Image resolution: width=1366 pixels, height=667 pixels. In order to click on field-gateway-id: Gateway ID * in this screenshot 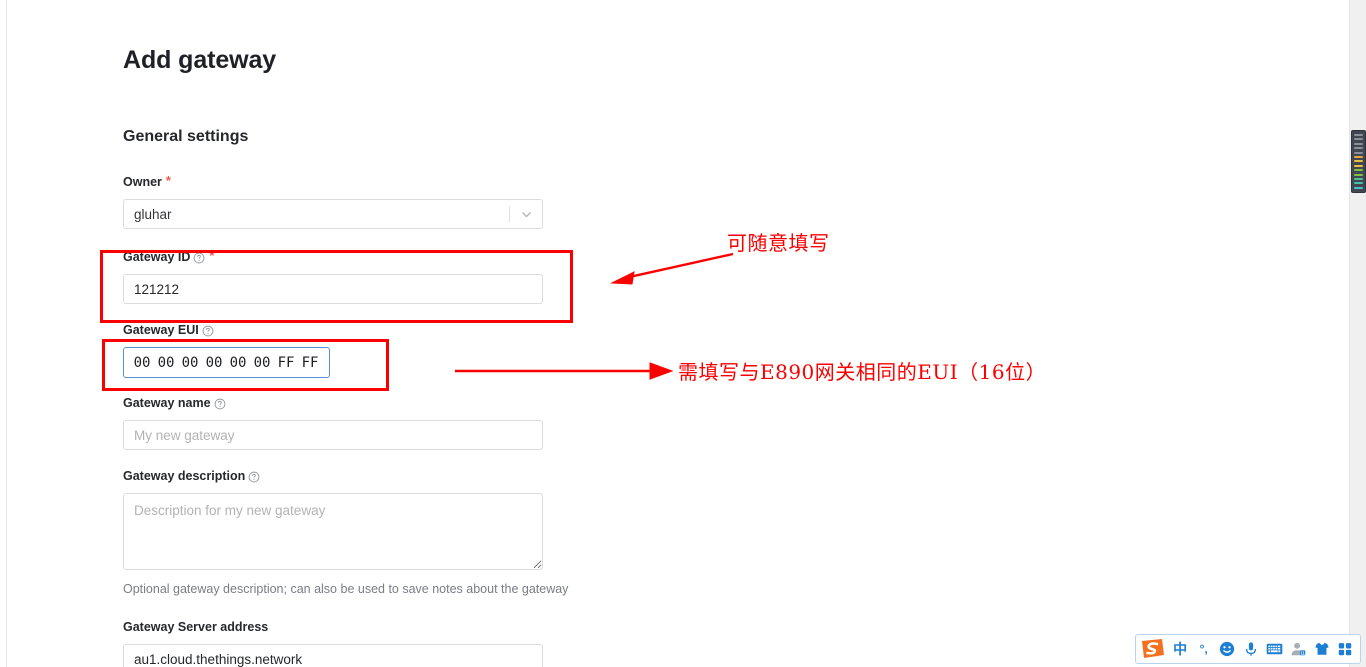, I will do `click(333, 275)`.